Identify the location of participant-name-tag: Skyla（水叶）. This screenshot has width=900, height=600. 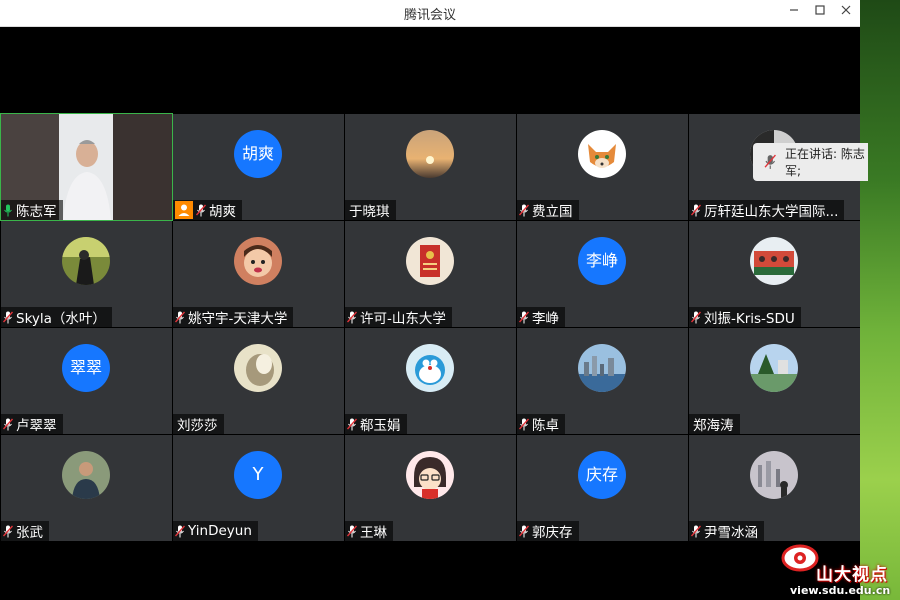
(56, 317).